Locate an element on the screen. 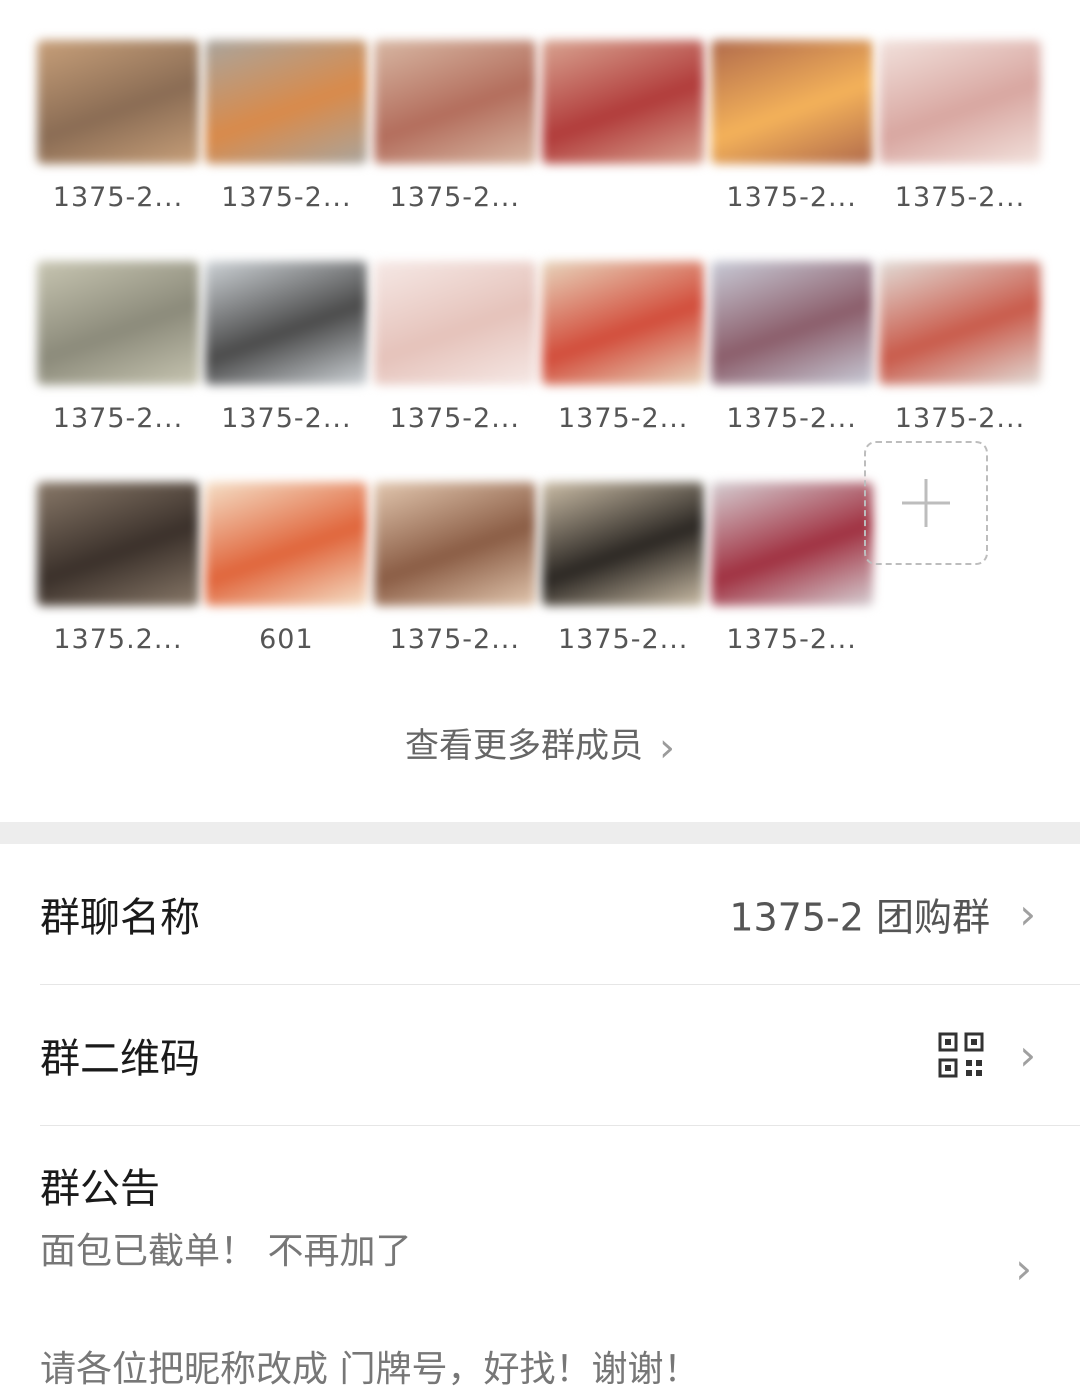 The height and width of the screenshot is (1397, 1080). section-divider is located at coordinates (540, 833).